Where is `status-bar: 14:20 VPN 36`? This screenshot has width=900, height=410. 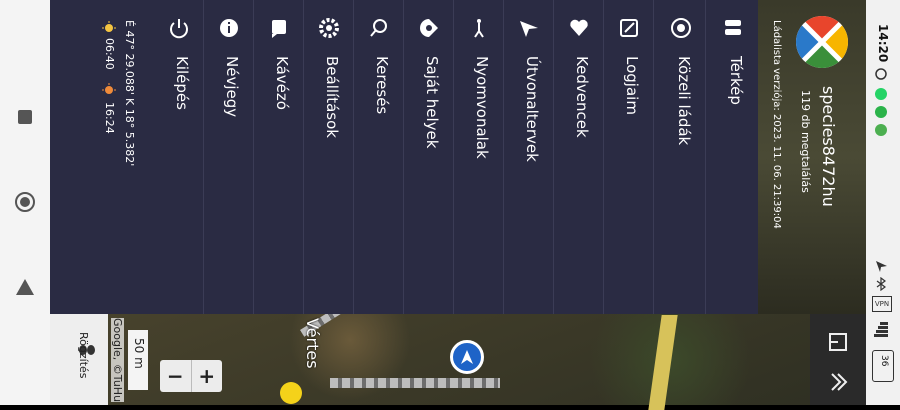 status-bar: 14:20 VPN 36 is located at coordinates (883, 202).